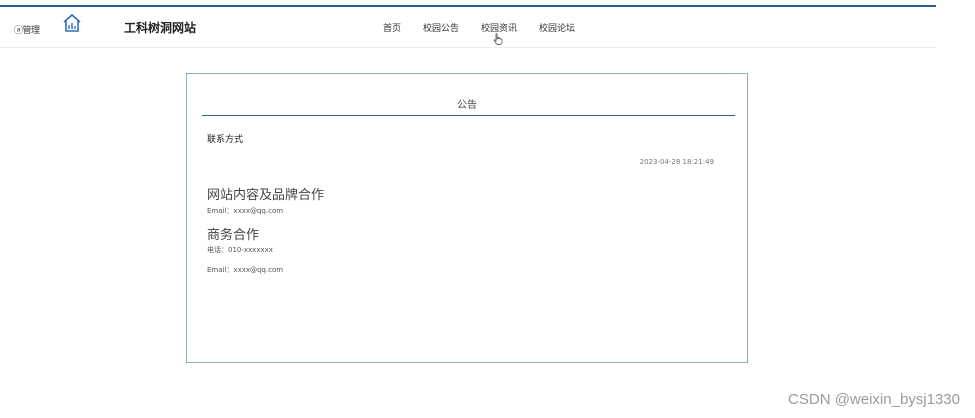 This screenshot has width=975, height=418. I want to click on card-divider, so click(468, 115).